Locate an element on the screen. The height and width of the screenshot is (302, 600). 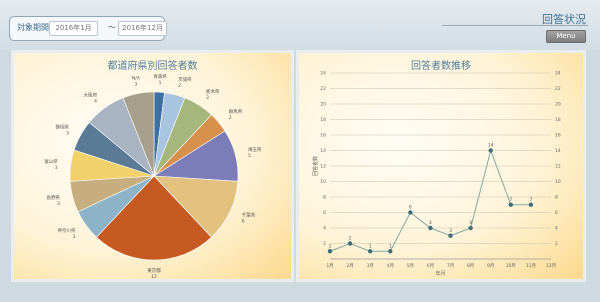
title-underline is located at coordinates (515, 25).